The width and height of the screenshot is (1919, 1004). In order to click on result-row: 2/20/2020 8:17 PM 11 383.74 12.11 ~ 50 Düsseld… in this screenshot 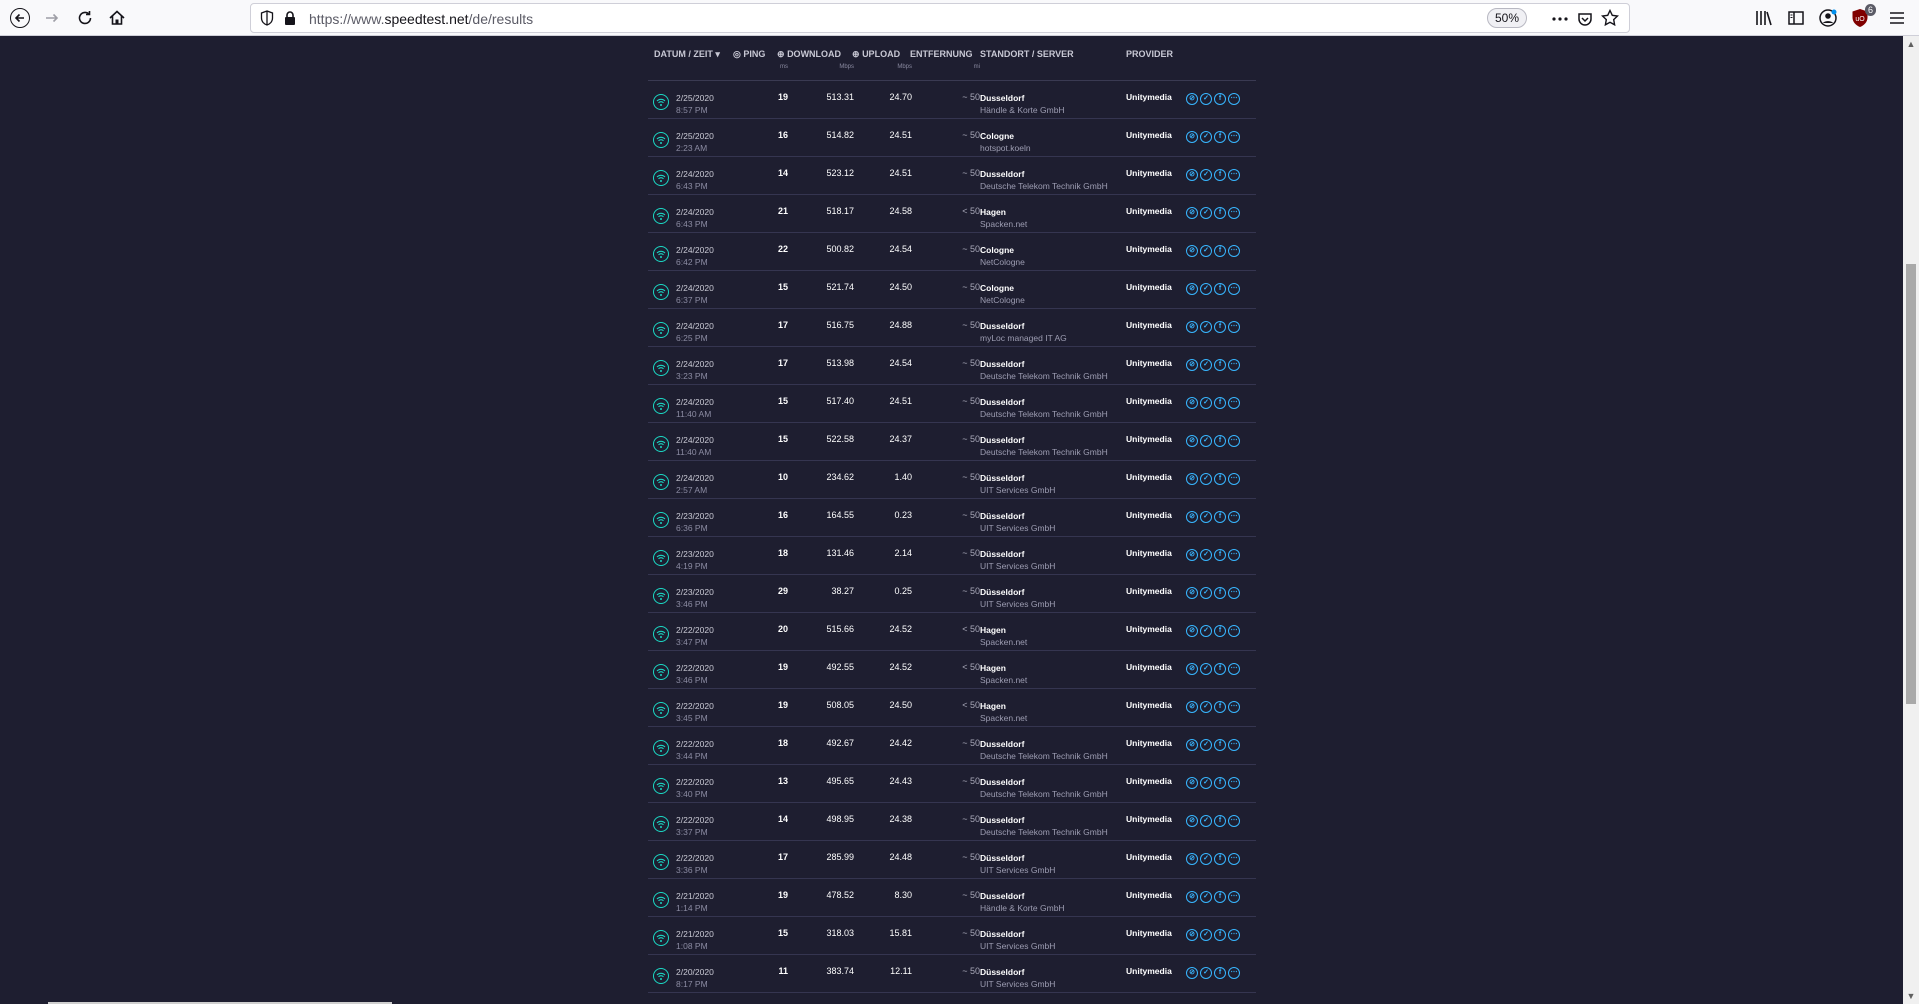, I will do `click(952, 974)`.